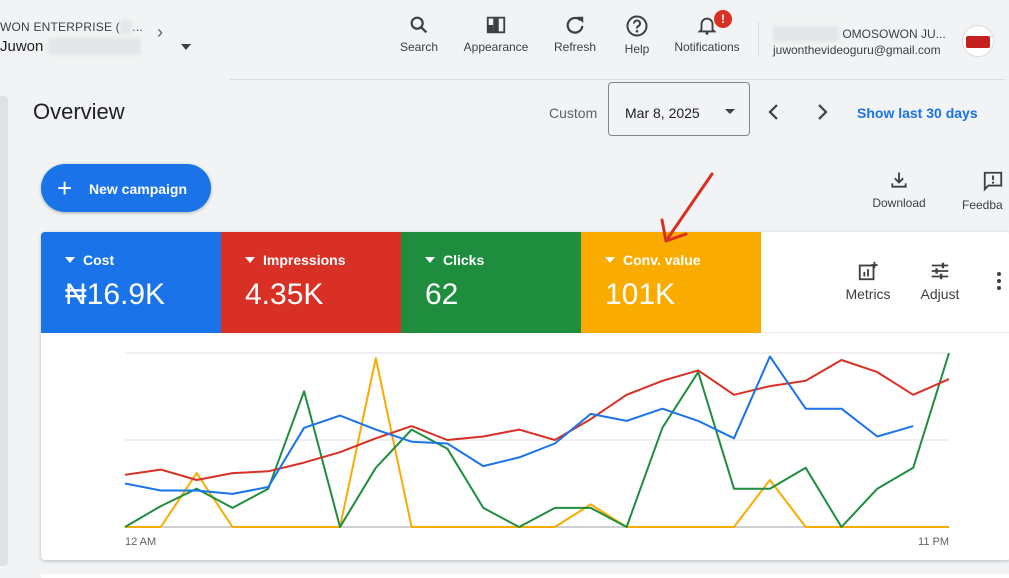 The height and width of the screenshot is (578, 1009). What do you see at coordinates (115, 294) in the screenshot?
I see `metric-value-cost: ₦16.9K` at bounding box center [115, 294].